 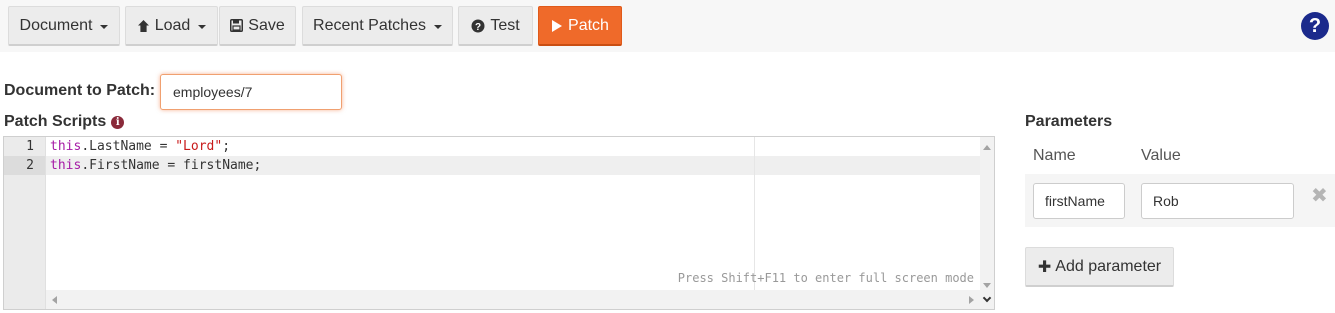 I want to click on parameters-title: Parameters, so click(x=1069, y=121).